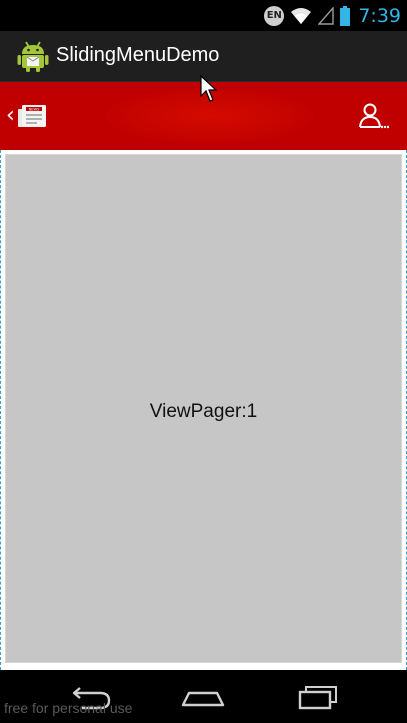  I want to click on android-app-icon, so click(33, 56).